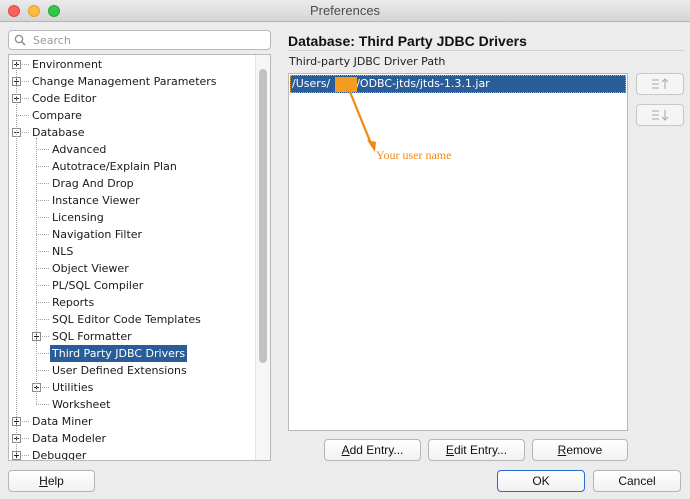 This screenshot has width=690, height=499. I want to click on tree-item: Data Miner, so click(132, 421).